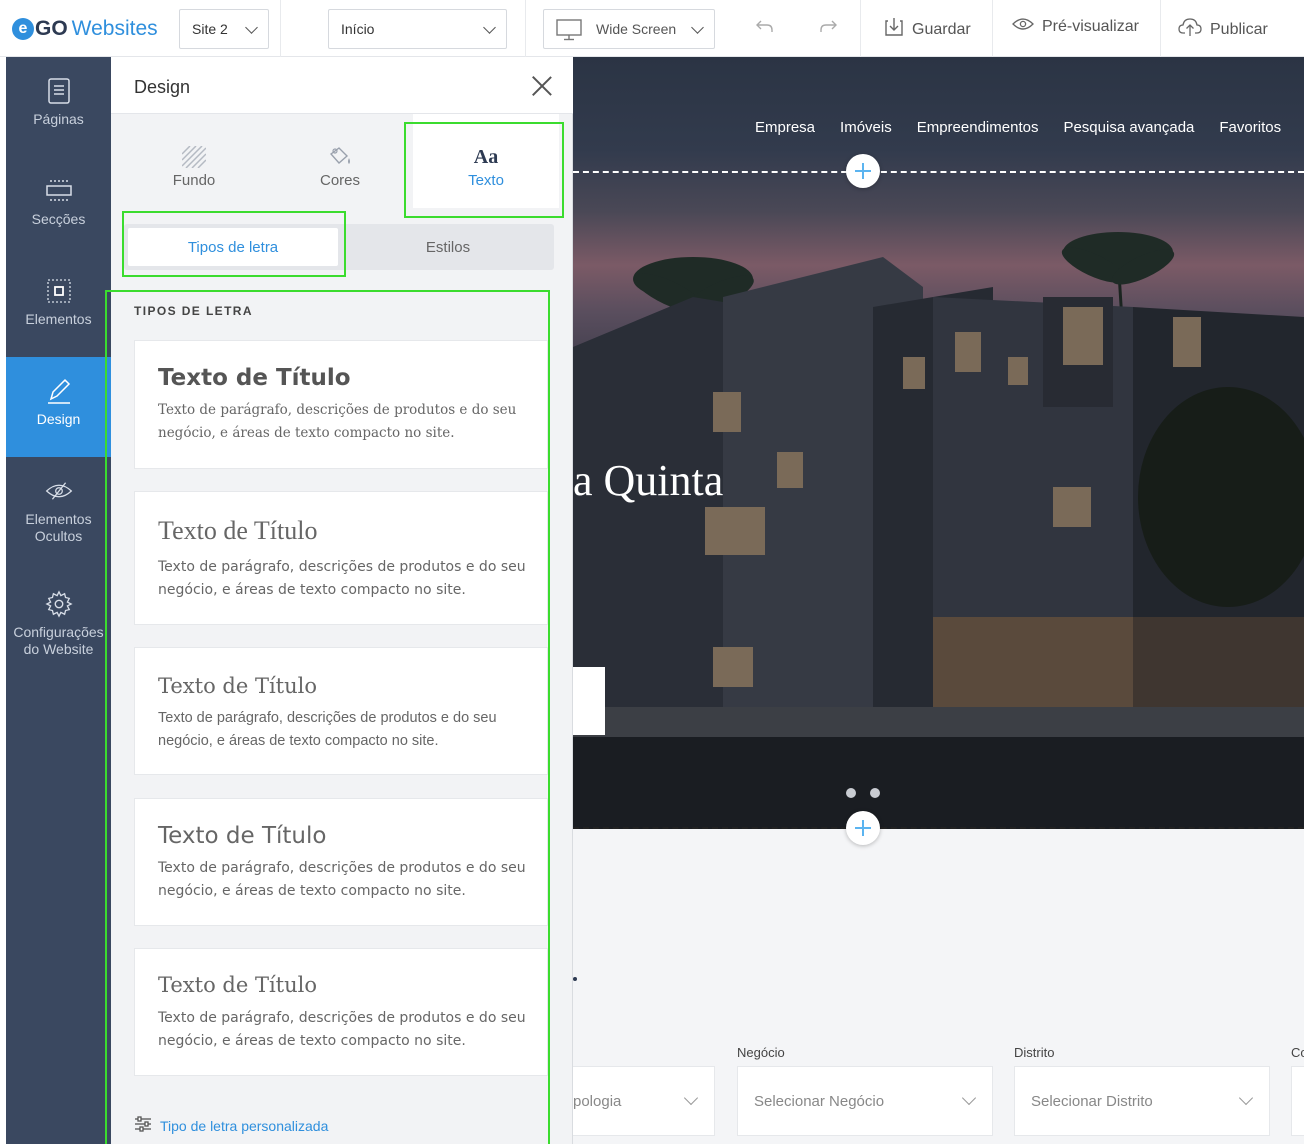 This screenshot has height=1144, width=1304. What do you see at coordinates (58, 107) in the screenshot?
I see `sidebar-item-pages: Páginas` at bounding box center [58, 107].